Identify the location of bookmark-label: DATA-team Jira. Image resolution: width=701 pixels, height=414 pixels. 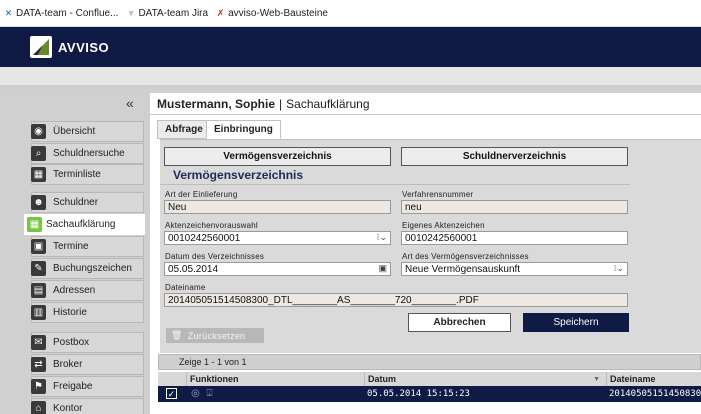
(173, 13).